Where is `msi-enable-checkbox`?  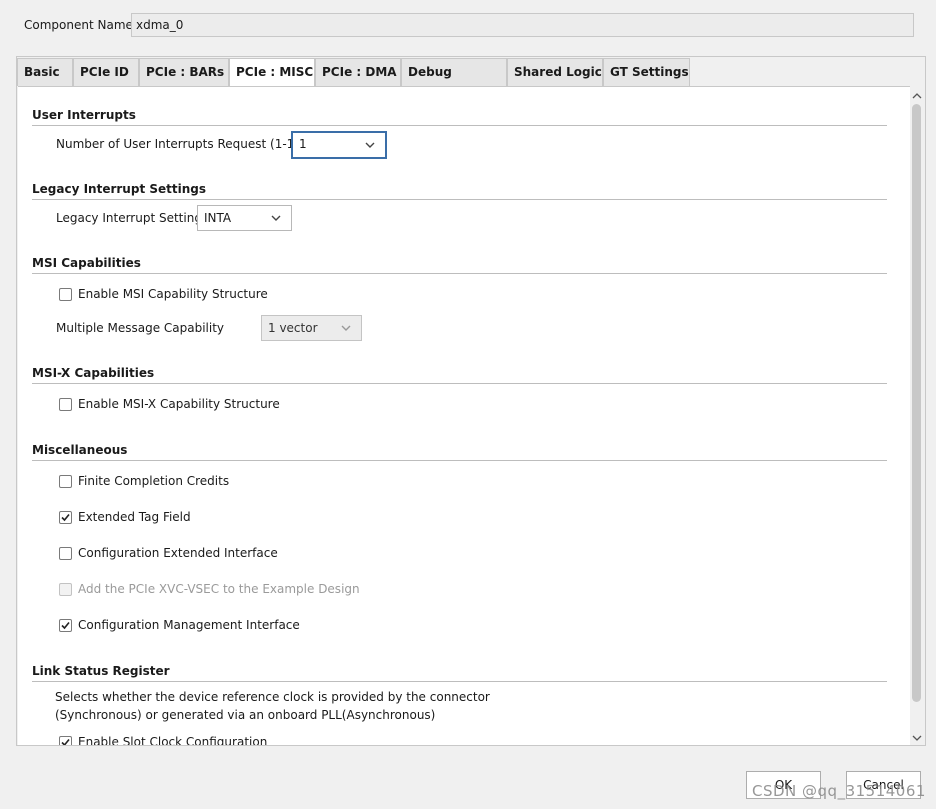 msi-enable-checkbox is located at coordinates (65, 294).